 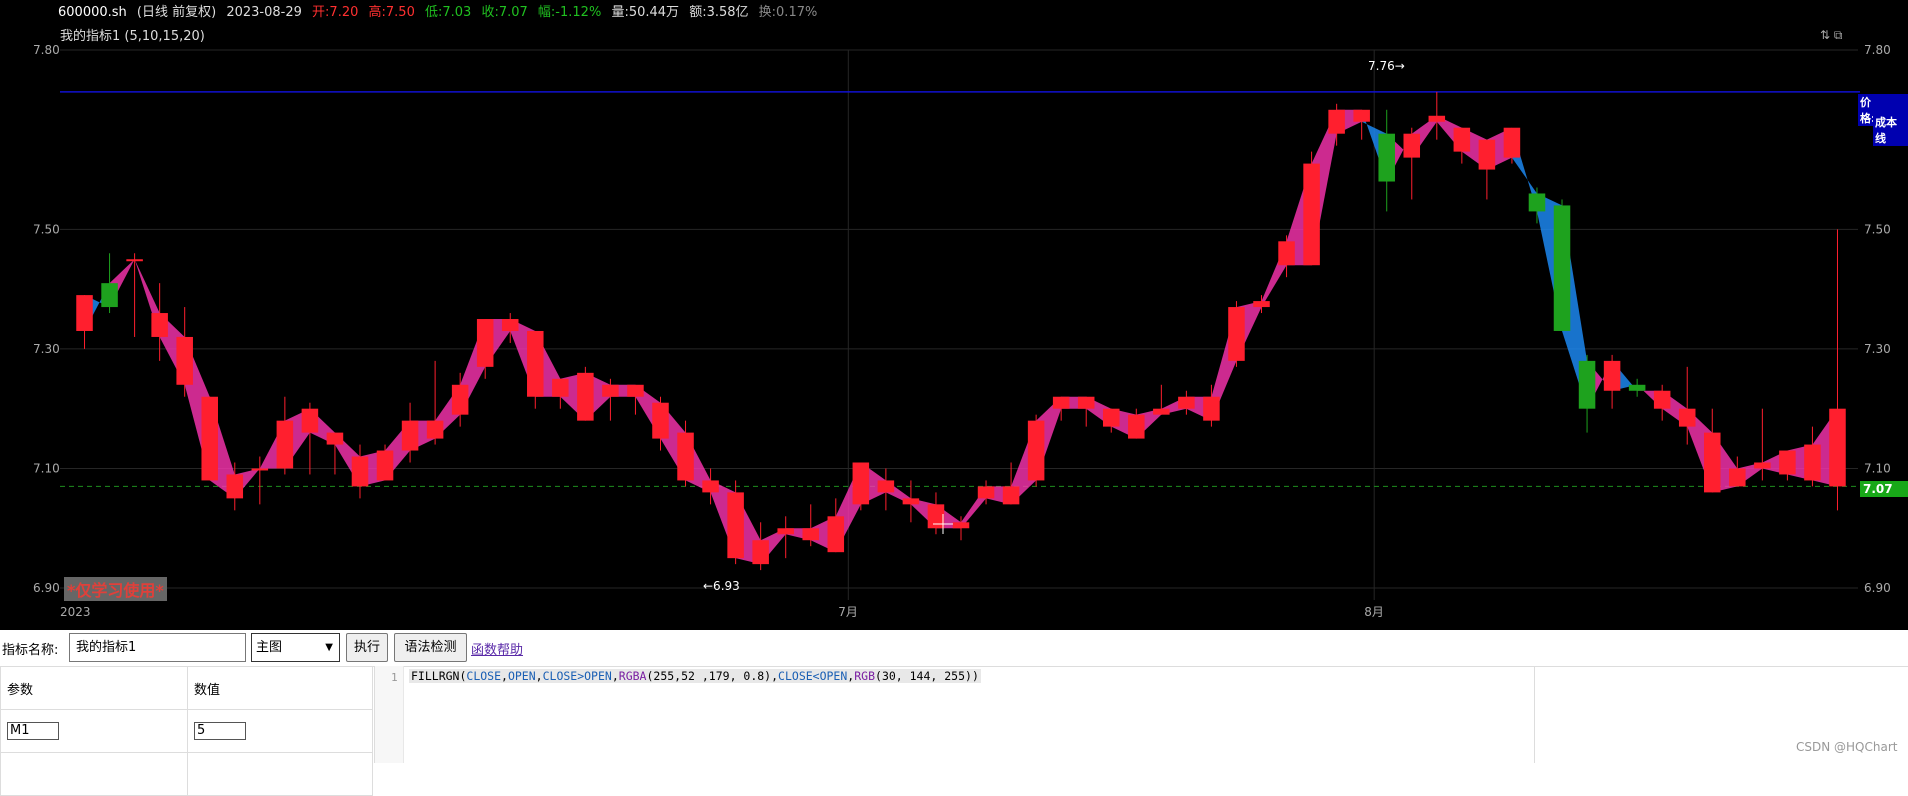 What do you see at coordinates (1386, 66) in the screenshot?
I see `max-price-annotation: 7.76→` at bounding box center [1386, 66].